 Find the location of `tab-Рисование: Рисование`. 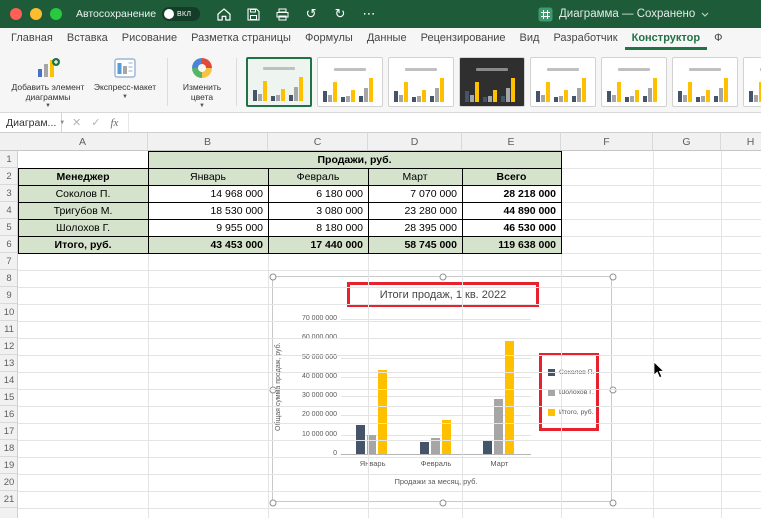

tab-Рисование: Рисование is located at coordinates (149, 39).